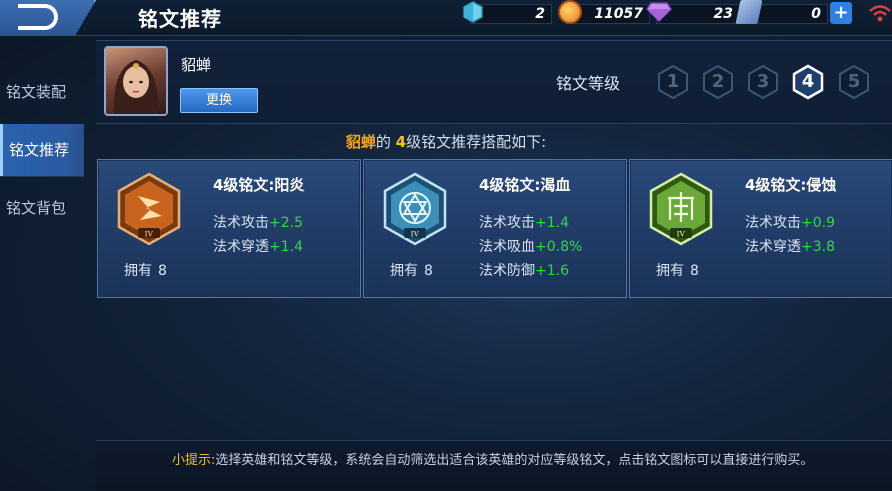 The image size is (892, 491). I want to click on recommend-headline: 貂蝉的 4级铭文推荐搭配如下:, so click(446, 141).